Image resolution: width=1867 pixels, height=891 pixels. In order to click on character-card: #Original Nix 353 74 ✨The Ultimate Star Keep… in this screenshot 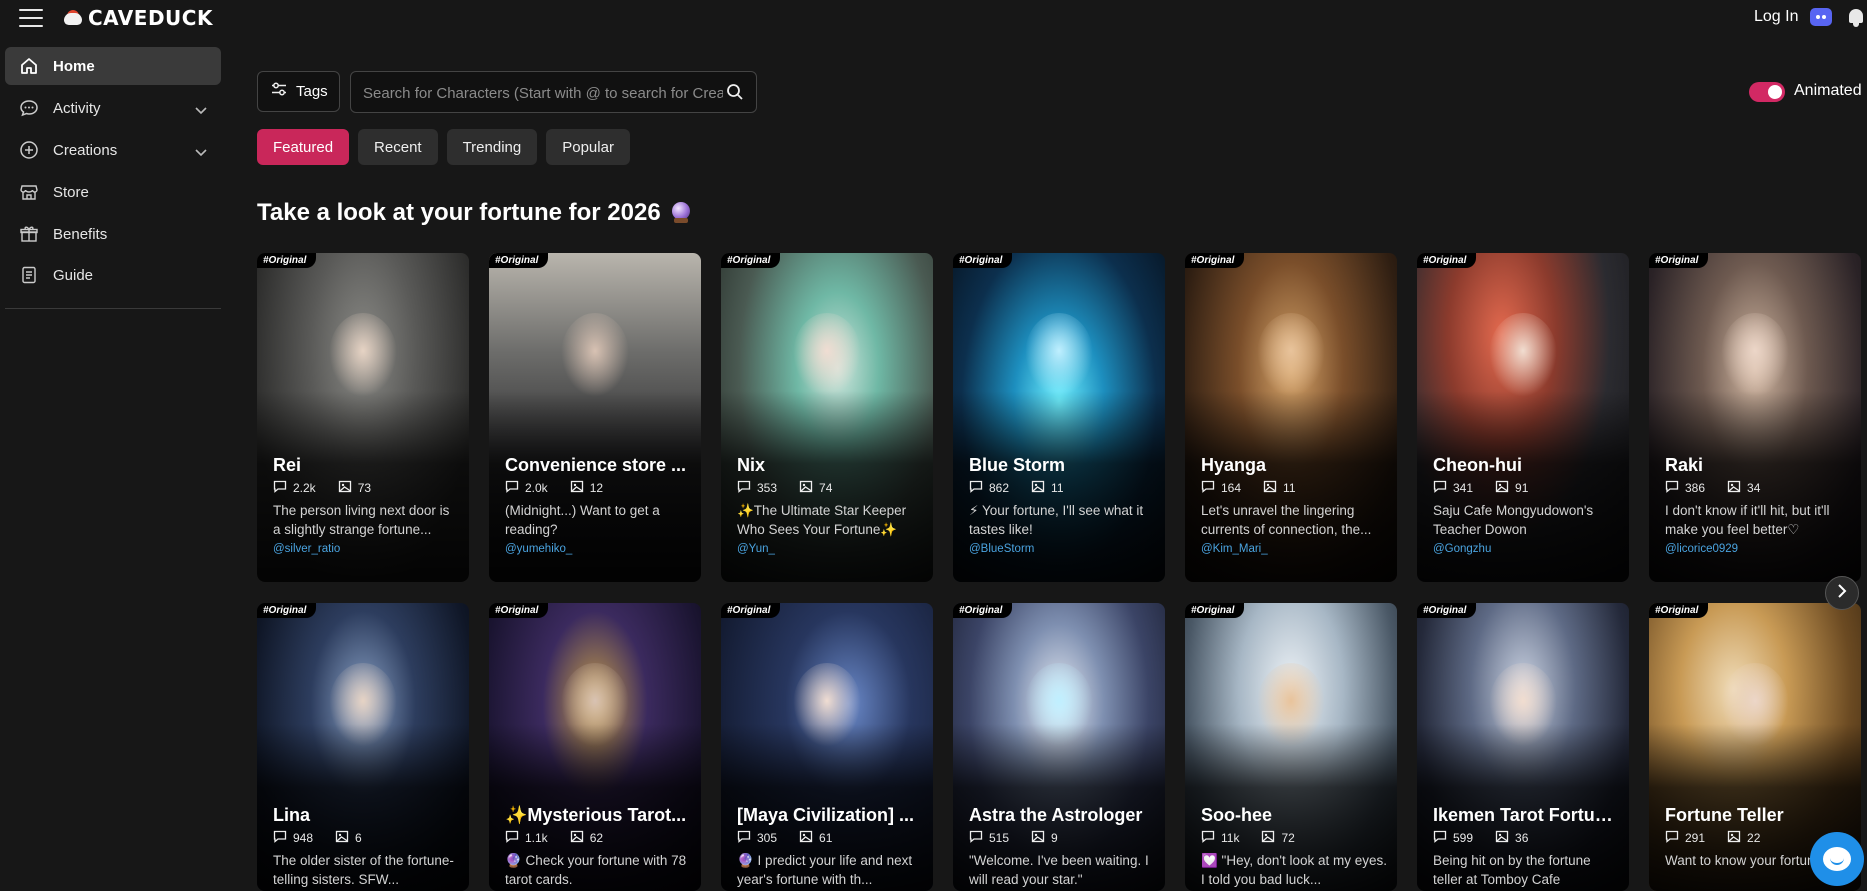, I will do `click(827, 417)`.